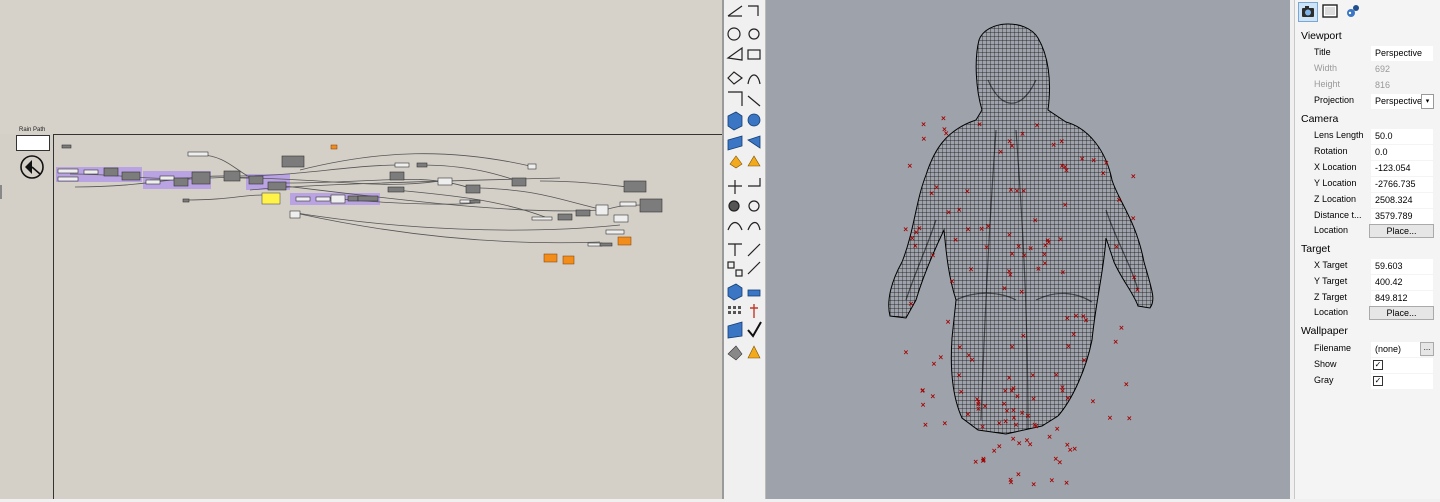 This screenshot has height=502, width=1440. I want to click on z-target-field: 849.812, so click(1402, 298).